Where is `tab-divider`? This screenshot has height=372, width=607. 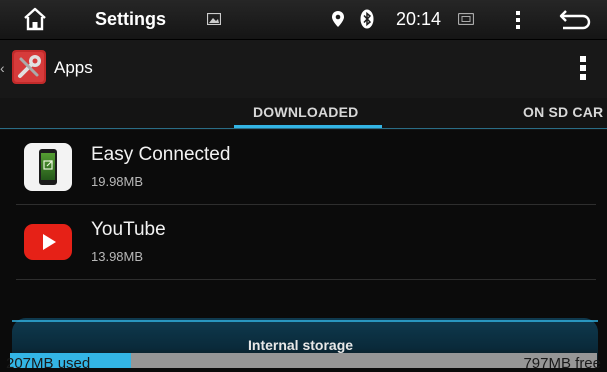
tab-divider is located at coordinates (303, 128).